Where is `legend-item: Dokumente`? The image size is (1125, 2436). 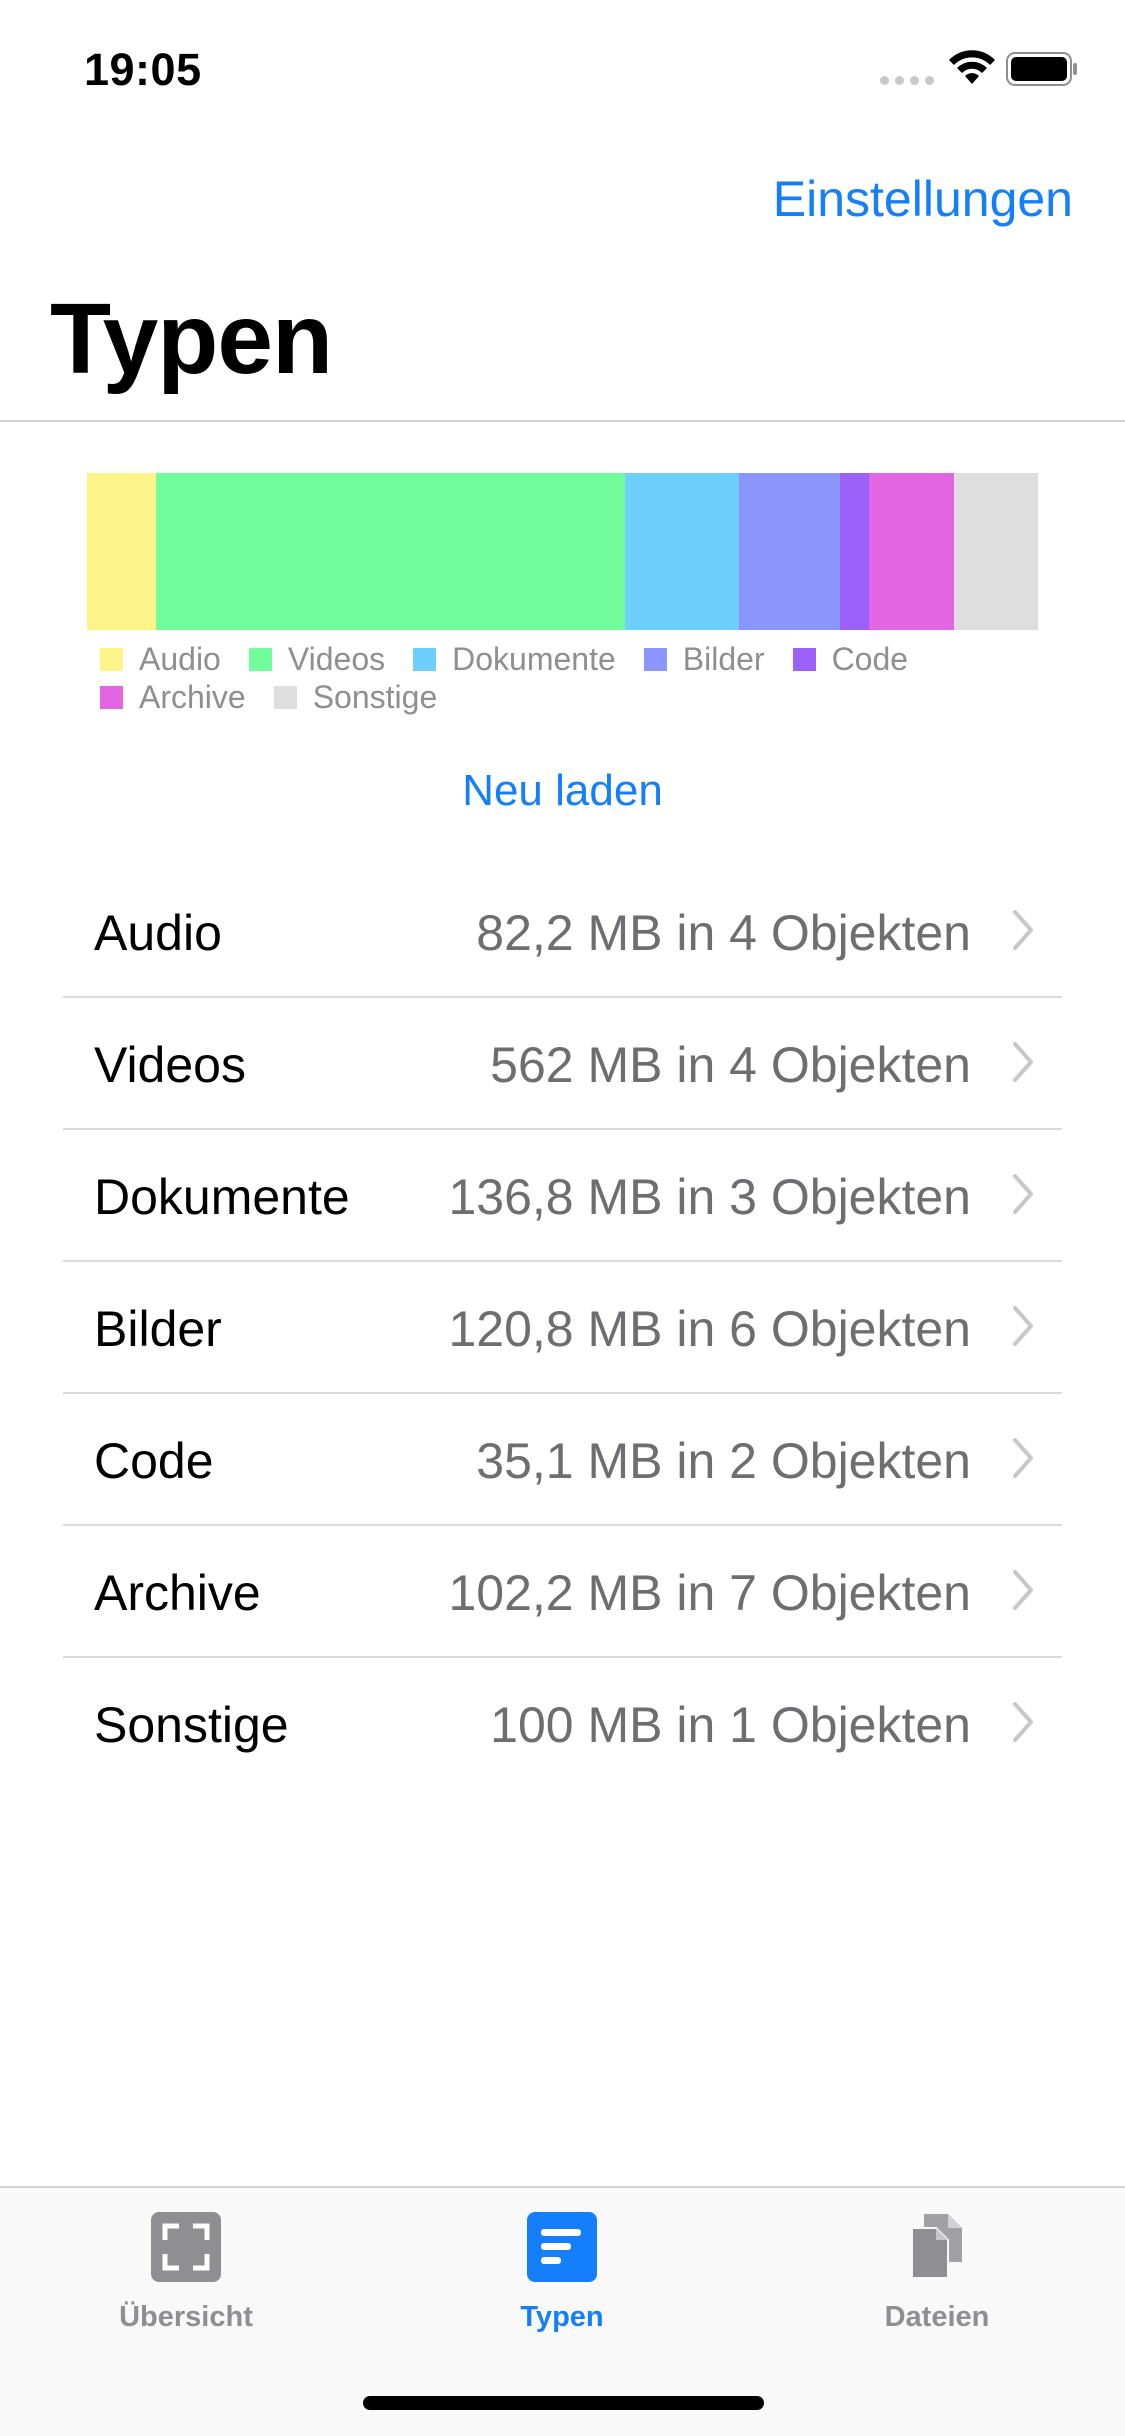 legend-item: Dokumente is located at coordinates (514, 659).